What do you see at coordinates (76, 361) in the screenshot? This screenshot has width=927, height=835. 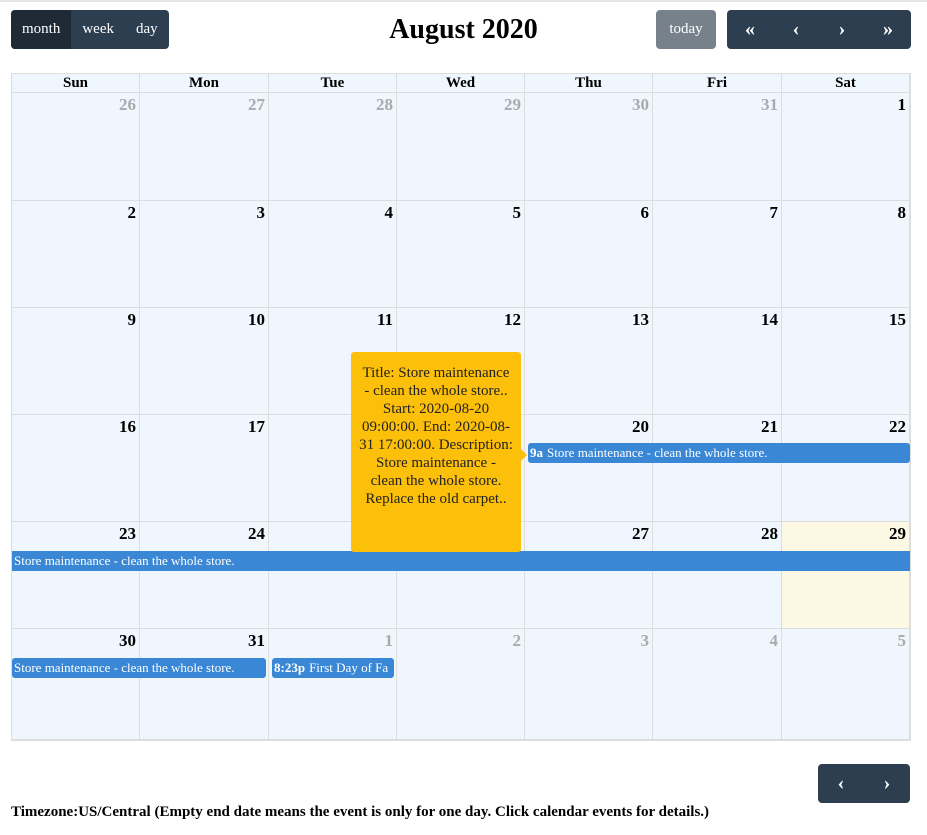 I see `day-cell: 9` at bounding box center [76, 361].